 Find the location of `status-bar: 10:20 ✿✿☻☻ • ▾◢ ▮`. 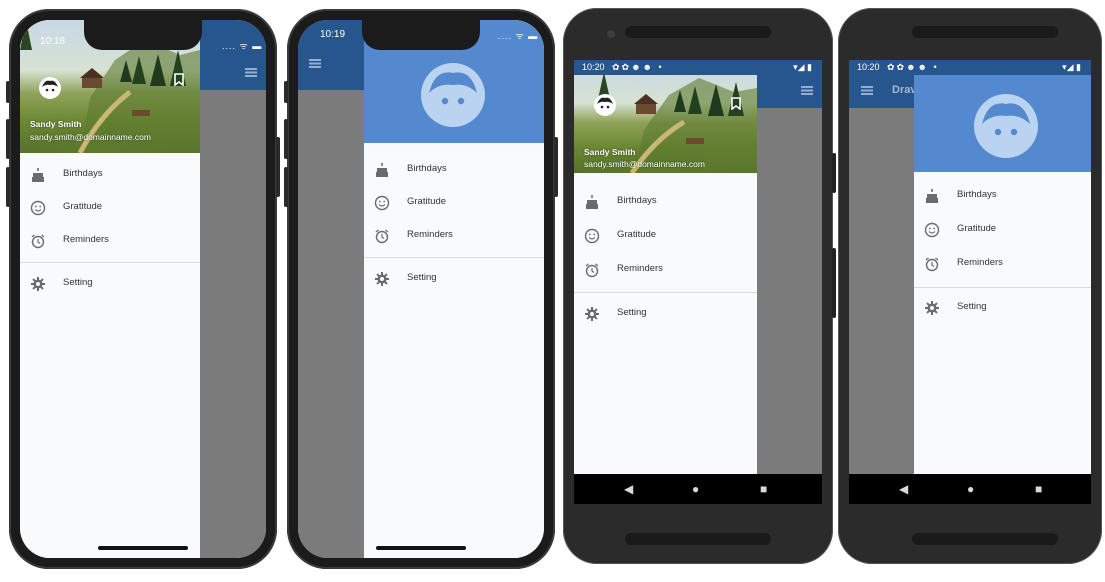

status-bar: 10:20 ✿✿☻☻ • ▾◢ ▮ is located at coordinates (970, 67).